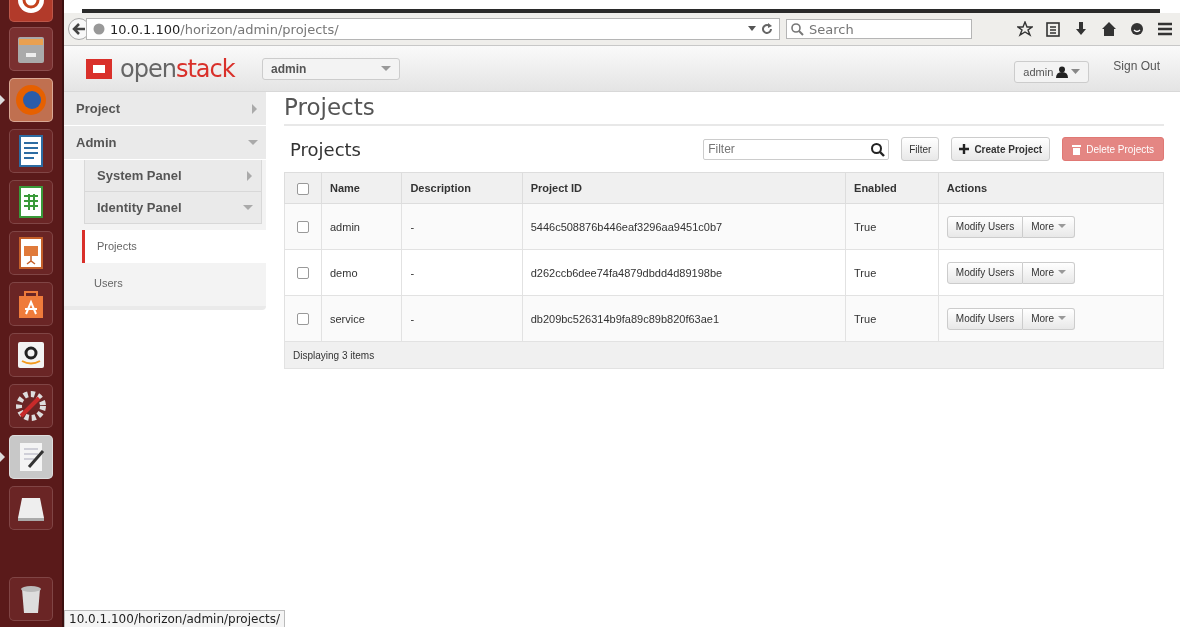 This screenshot has height=627, width=1180. What do you see at coordinates (1062, 71) in the screenshot?
I see `user-icon` at bounding box center [1062, 71].